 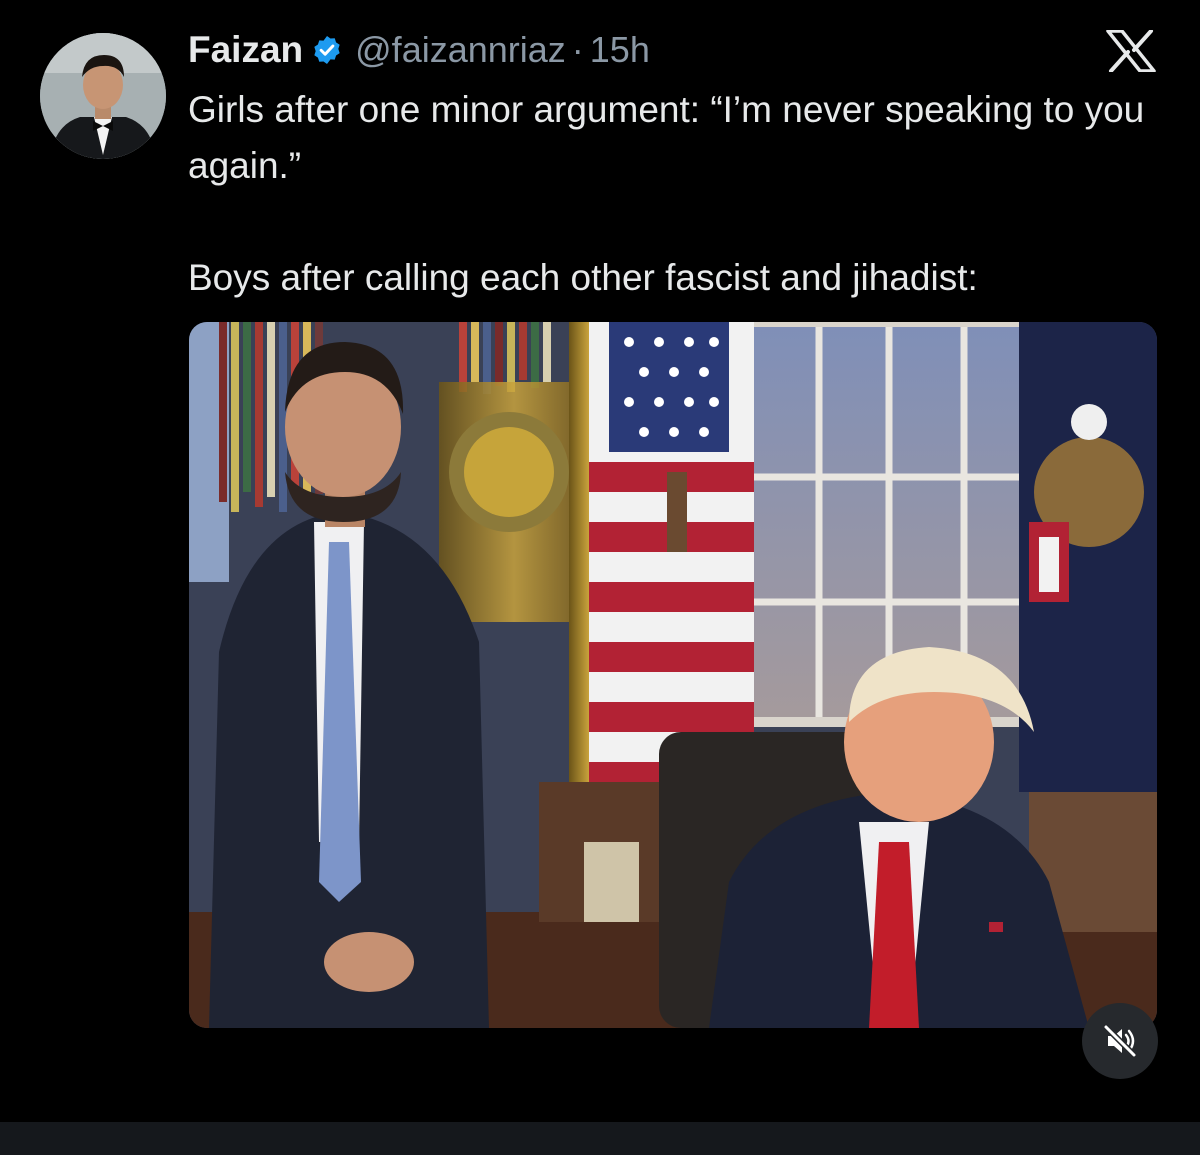 I want to click on tweet-timestamp: 15h, so click(x=620, y=50).